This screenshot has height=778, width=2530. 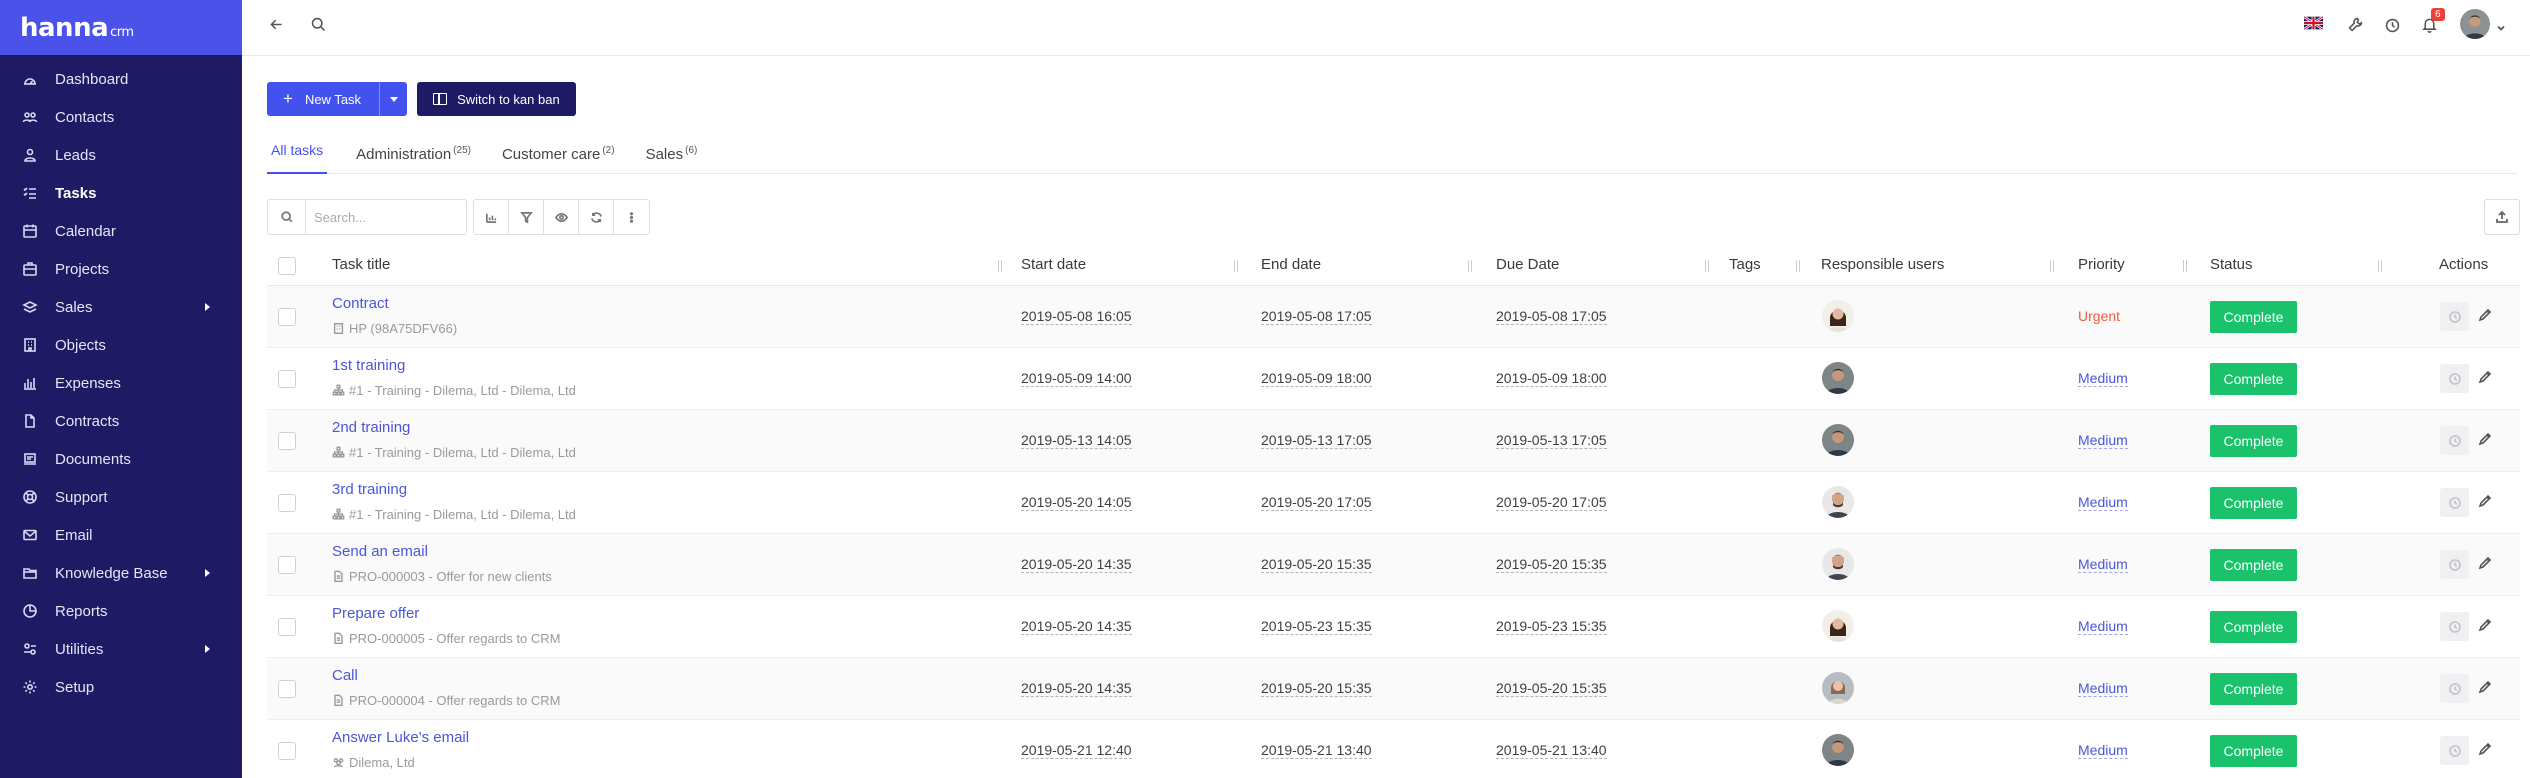 What do you see at coordinates (2502, 217) in the screenshot?
I see `export-icon` at bounding box center [2502, 217].